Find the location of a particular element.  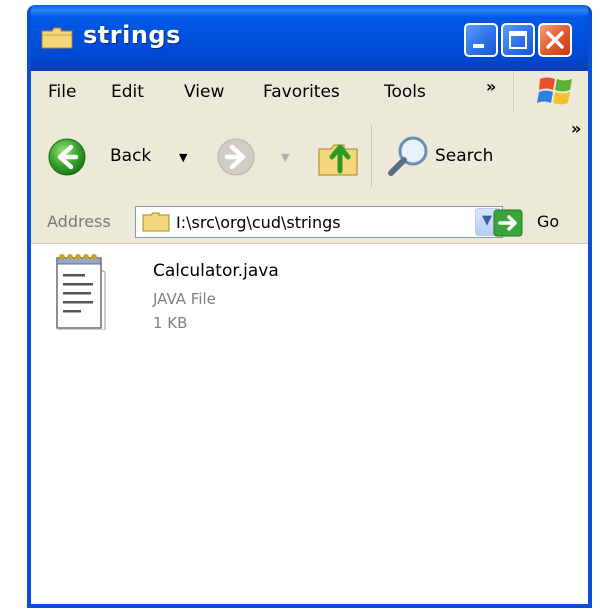

back-arrow-icon is located at coordinates (67, 157).